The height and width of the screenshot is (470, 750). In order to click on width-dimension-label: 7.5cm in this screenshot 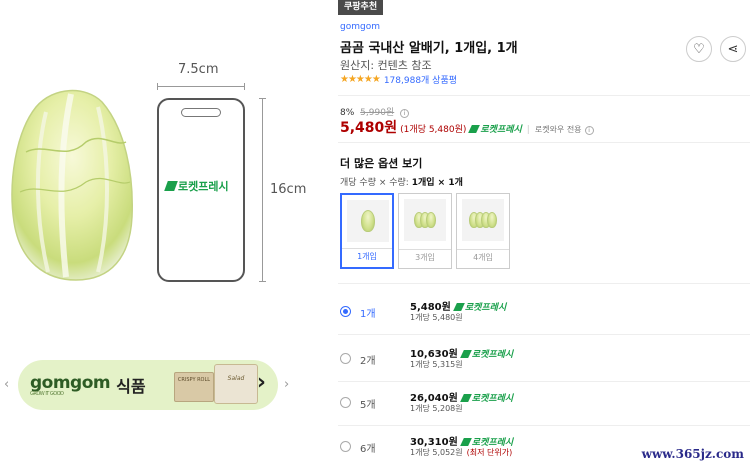, I will do `click(198, 69)`.